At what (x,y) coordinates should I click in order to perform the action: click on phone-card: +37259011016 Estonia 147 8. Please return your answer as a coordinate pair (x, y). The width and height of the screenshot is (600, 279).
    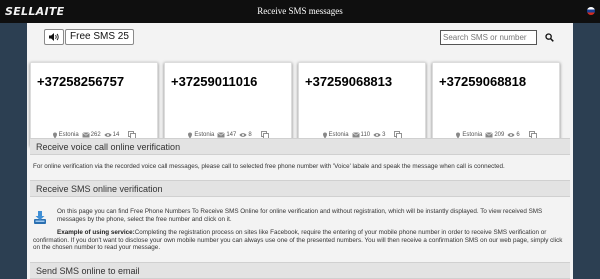
    Looking at the image, I should click on (228, 104).